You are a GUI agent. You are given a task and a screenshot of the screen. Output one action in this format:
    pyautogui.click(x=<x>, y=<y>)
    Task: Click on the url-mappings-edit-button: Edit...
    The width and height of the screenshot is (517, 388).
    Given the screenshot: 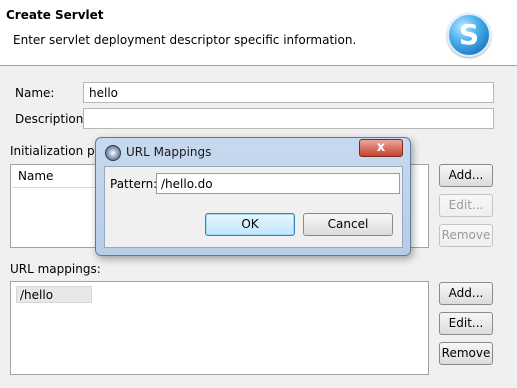 What is the action you would take?
    pyautogui.click(x=466, y=323)
    